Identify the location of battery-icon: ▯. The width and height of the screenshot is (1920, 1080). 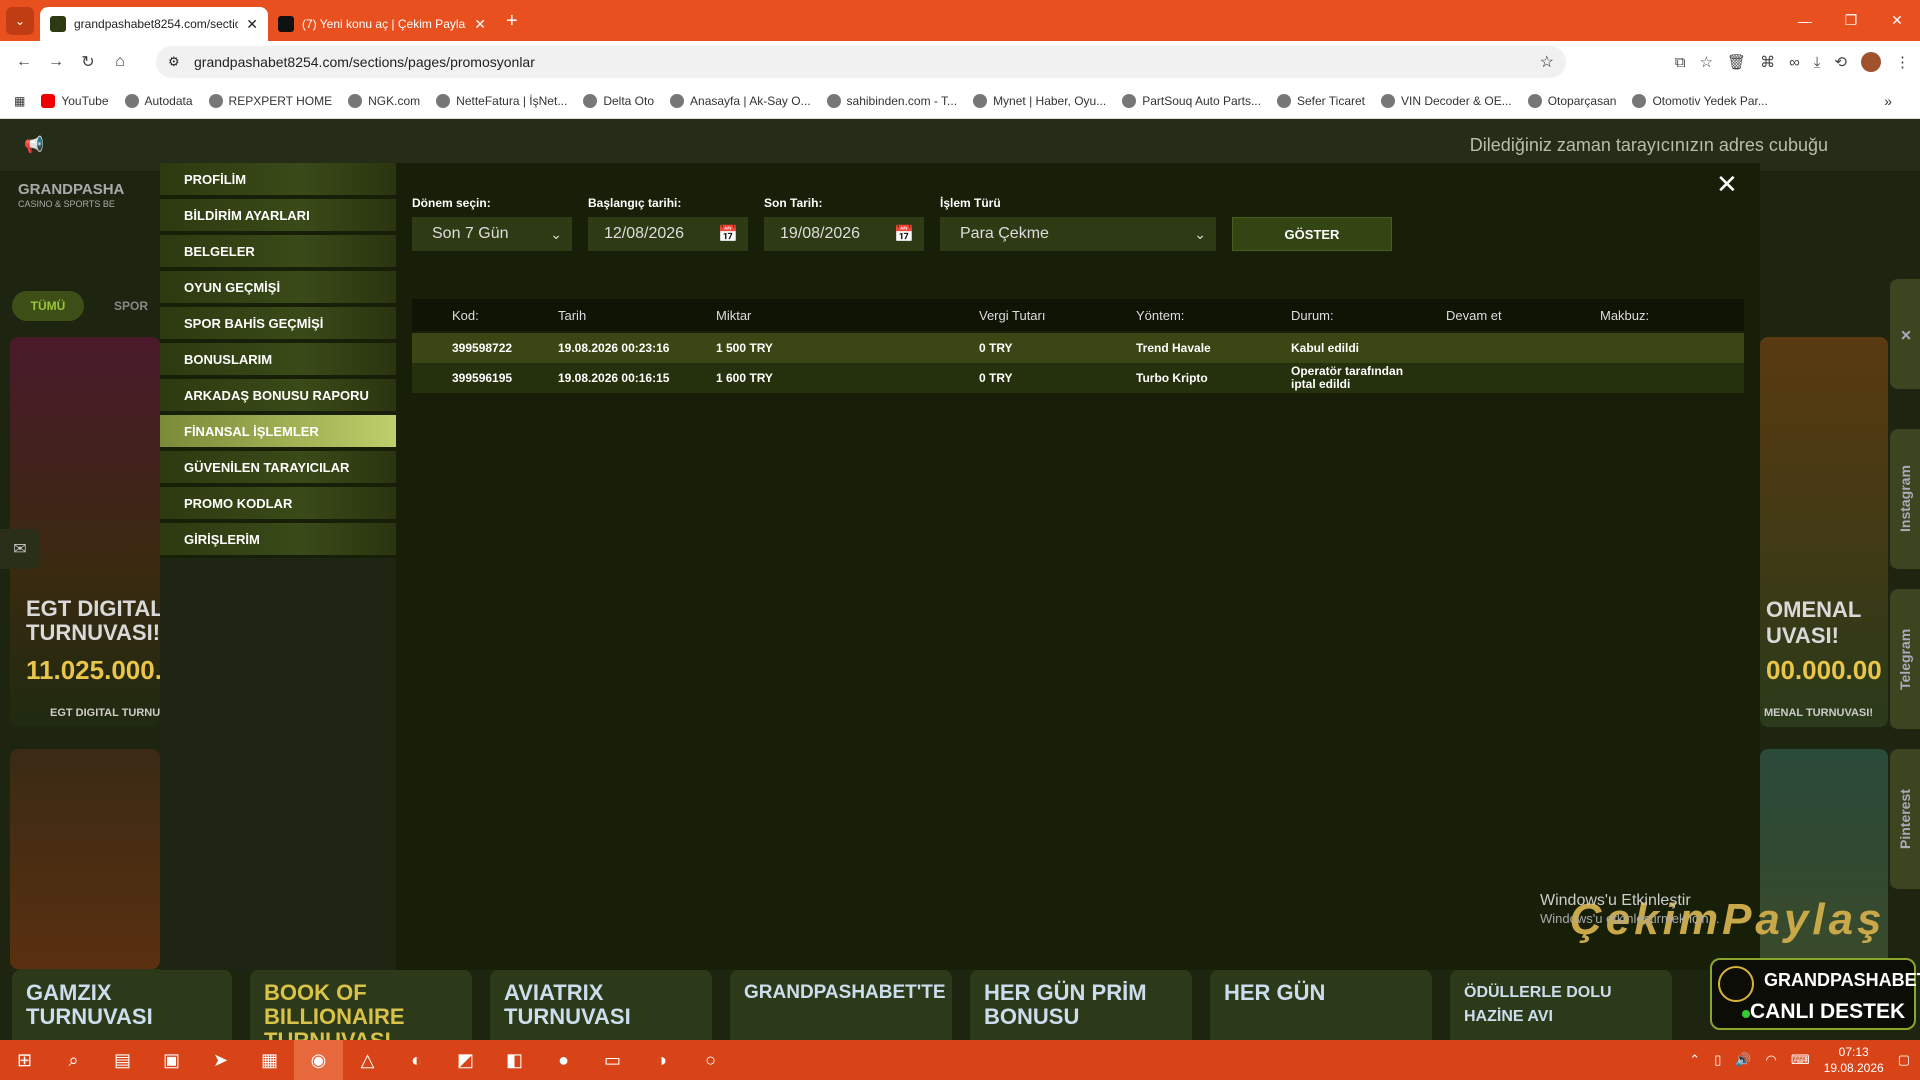
(1717, 1060).